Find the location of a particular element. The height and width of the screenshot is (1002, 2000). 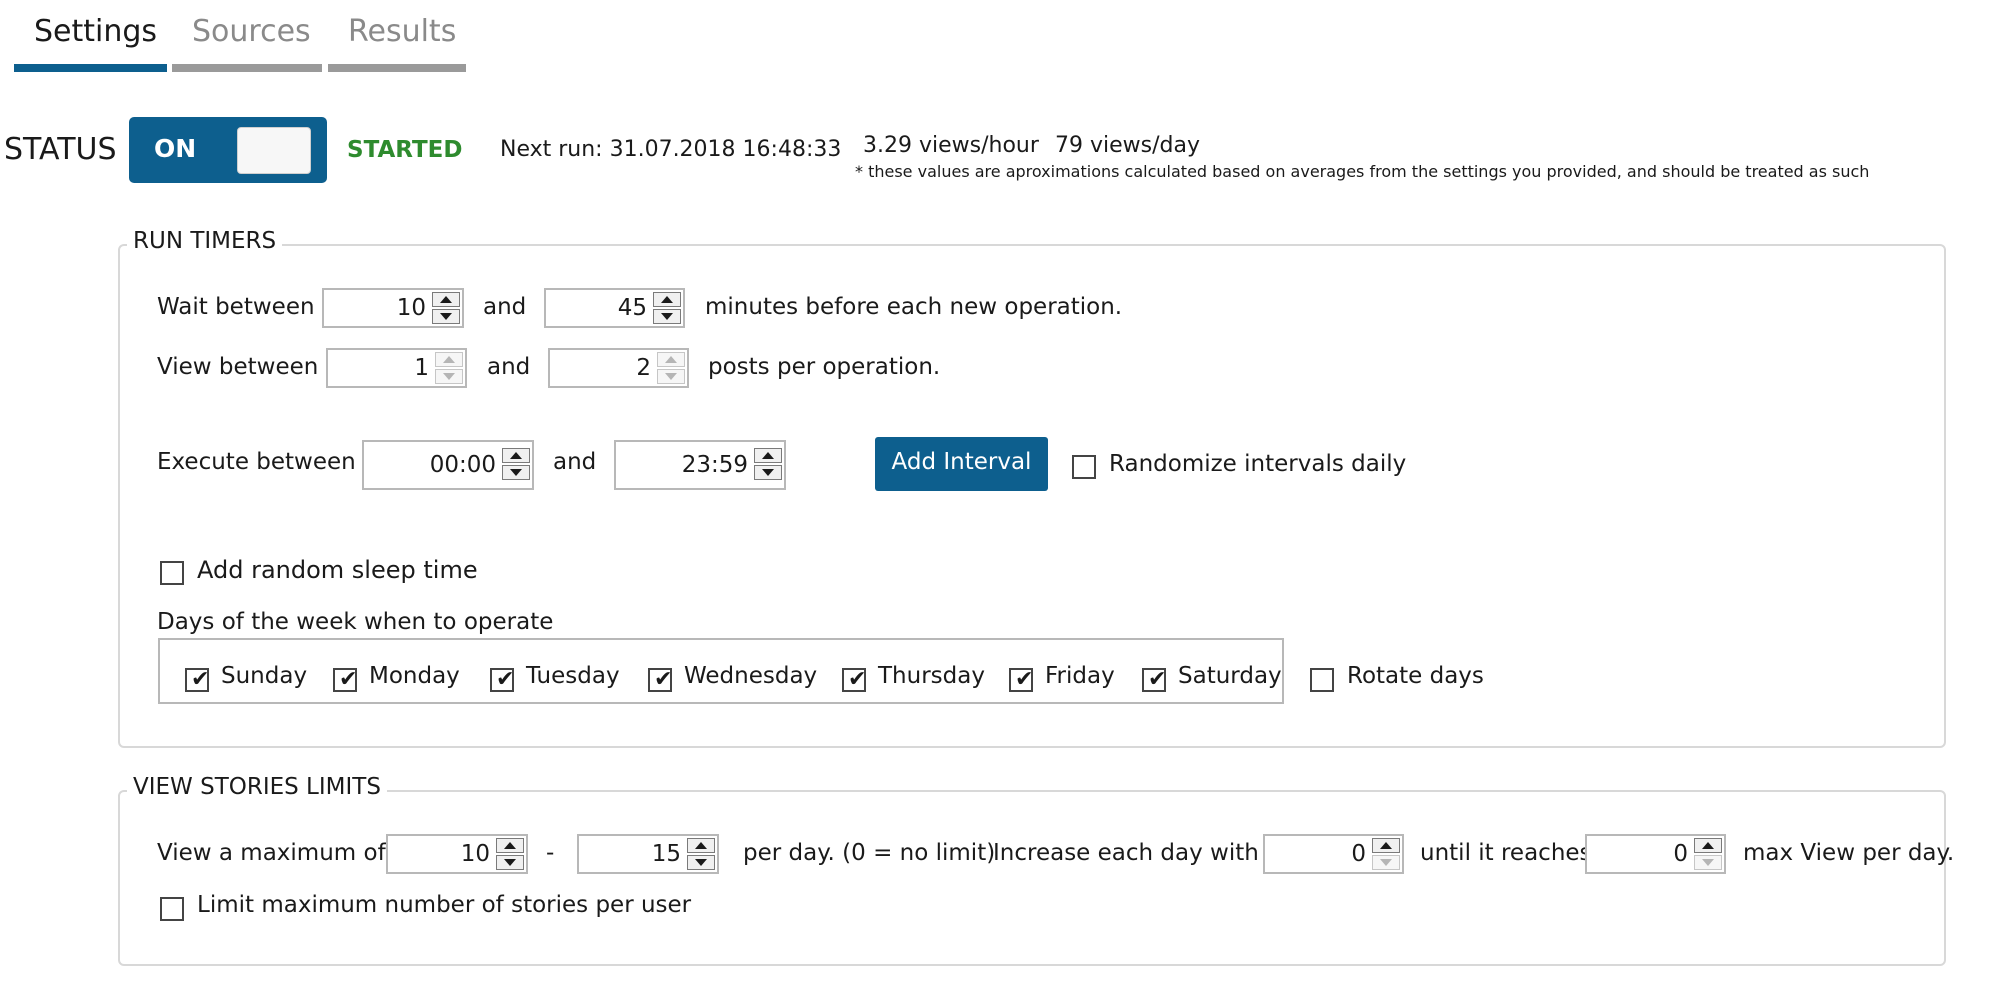

view-max-spinner: 2 is located at coordinates (618, 368).